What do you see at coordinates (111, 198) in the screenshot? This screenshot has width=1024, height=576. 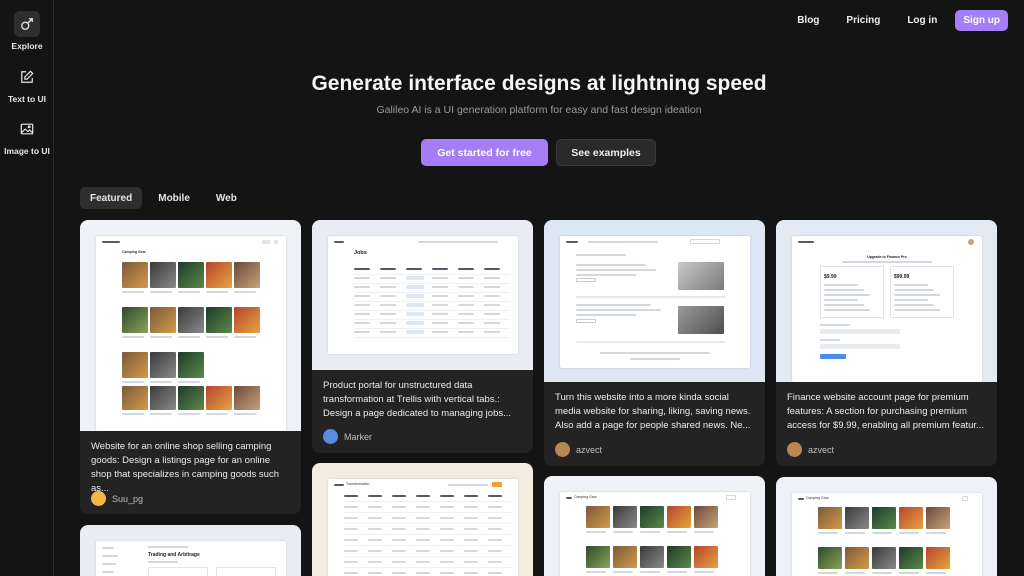 I see `tab-featured: Featured` at bounding box center [111, 198].